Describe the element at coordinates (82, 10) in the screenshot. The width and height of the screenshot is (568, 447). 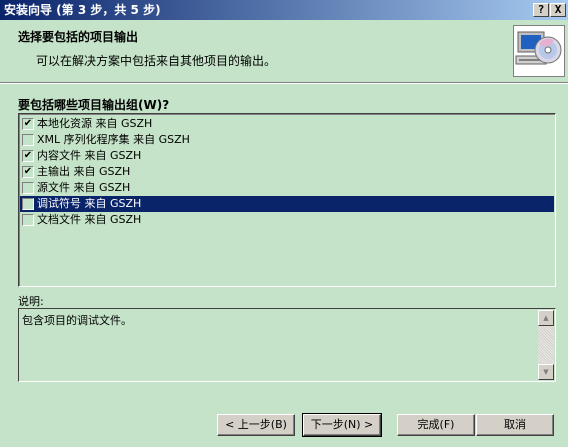
I see `window-title: 安装向导 (第 3 步，共 5 步)` at that location.